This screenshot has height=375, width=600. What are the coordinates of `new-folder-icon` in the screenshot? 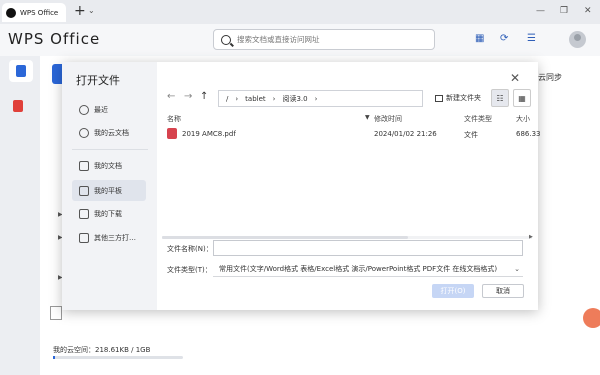 It's located at (439, 98).